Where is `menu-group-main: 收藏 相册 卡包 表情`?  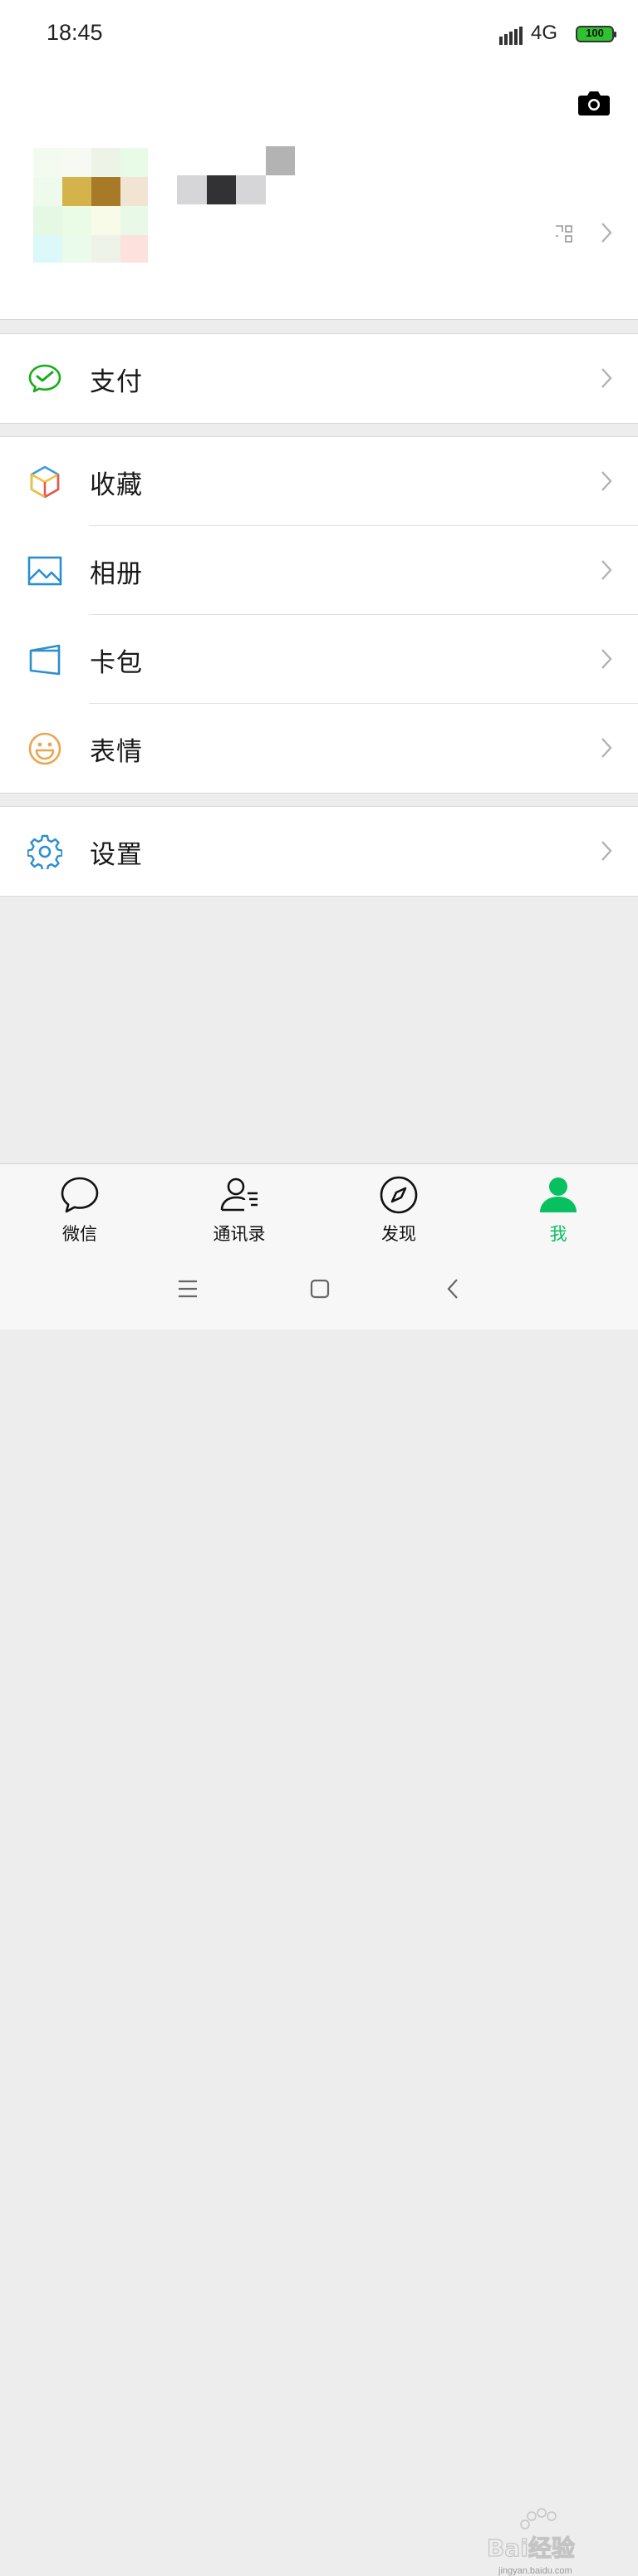 menu-group-main: 收藏 相册 卡包 表情 is located at coordinates (319, 615).